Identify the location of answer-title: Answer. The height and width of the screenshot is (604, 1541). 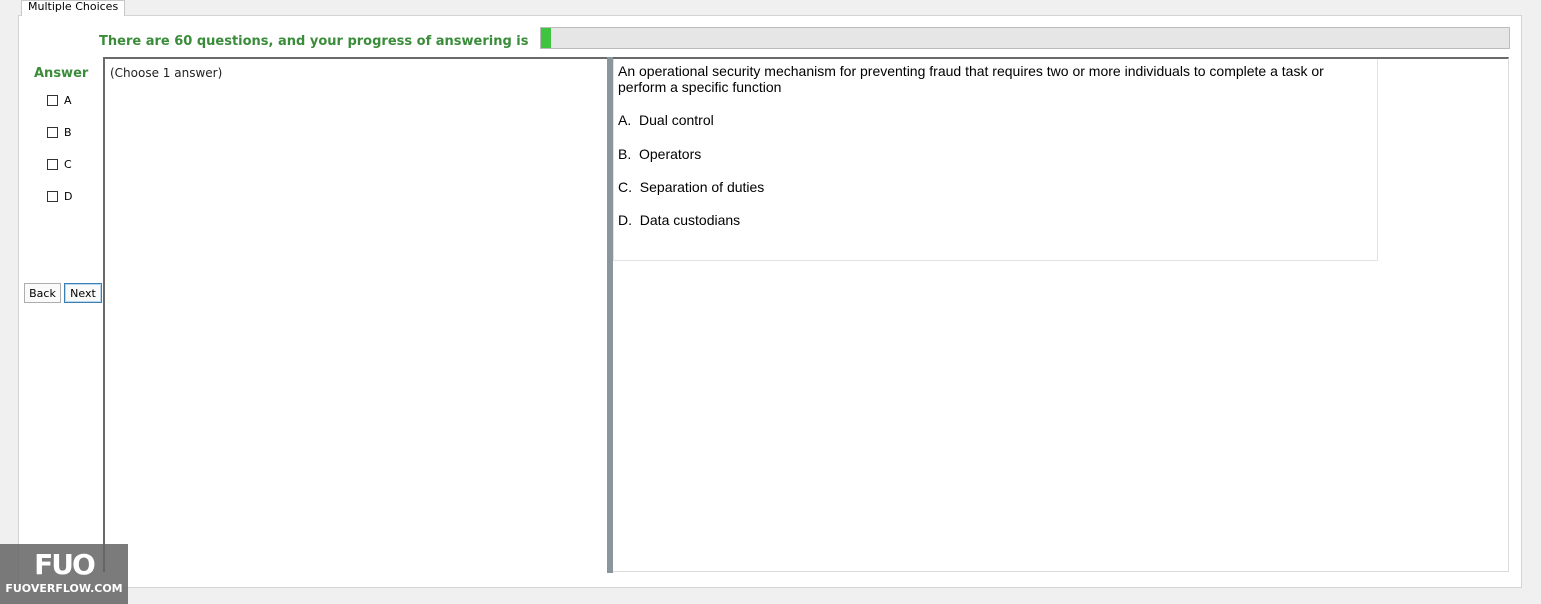
(61, 73).